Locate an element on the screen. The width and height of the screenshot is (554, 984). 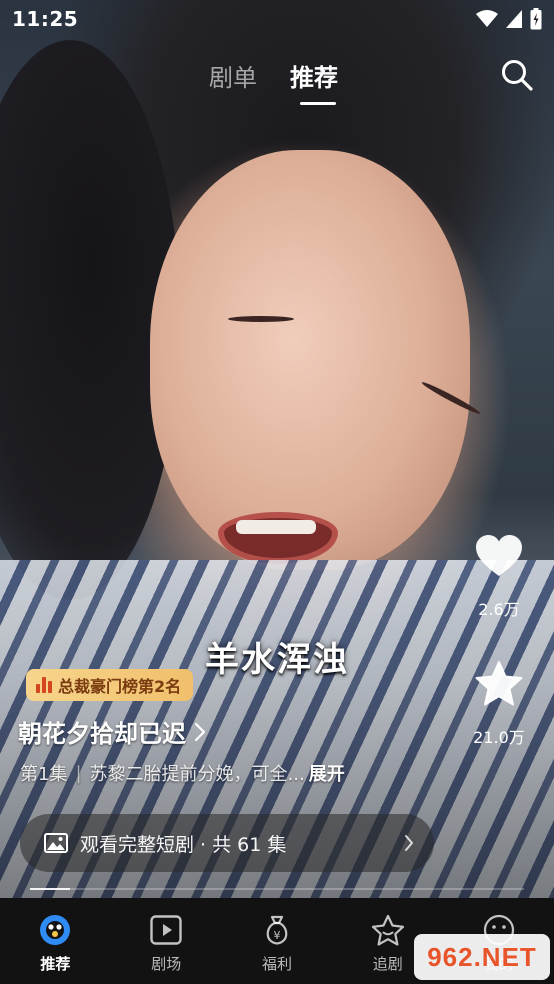
search-icon is located at coordinates (517, 75).